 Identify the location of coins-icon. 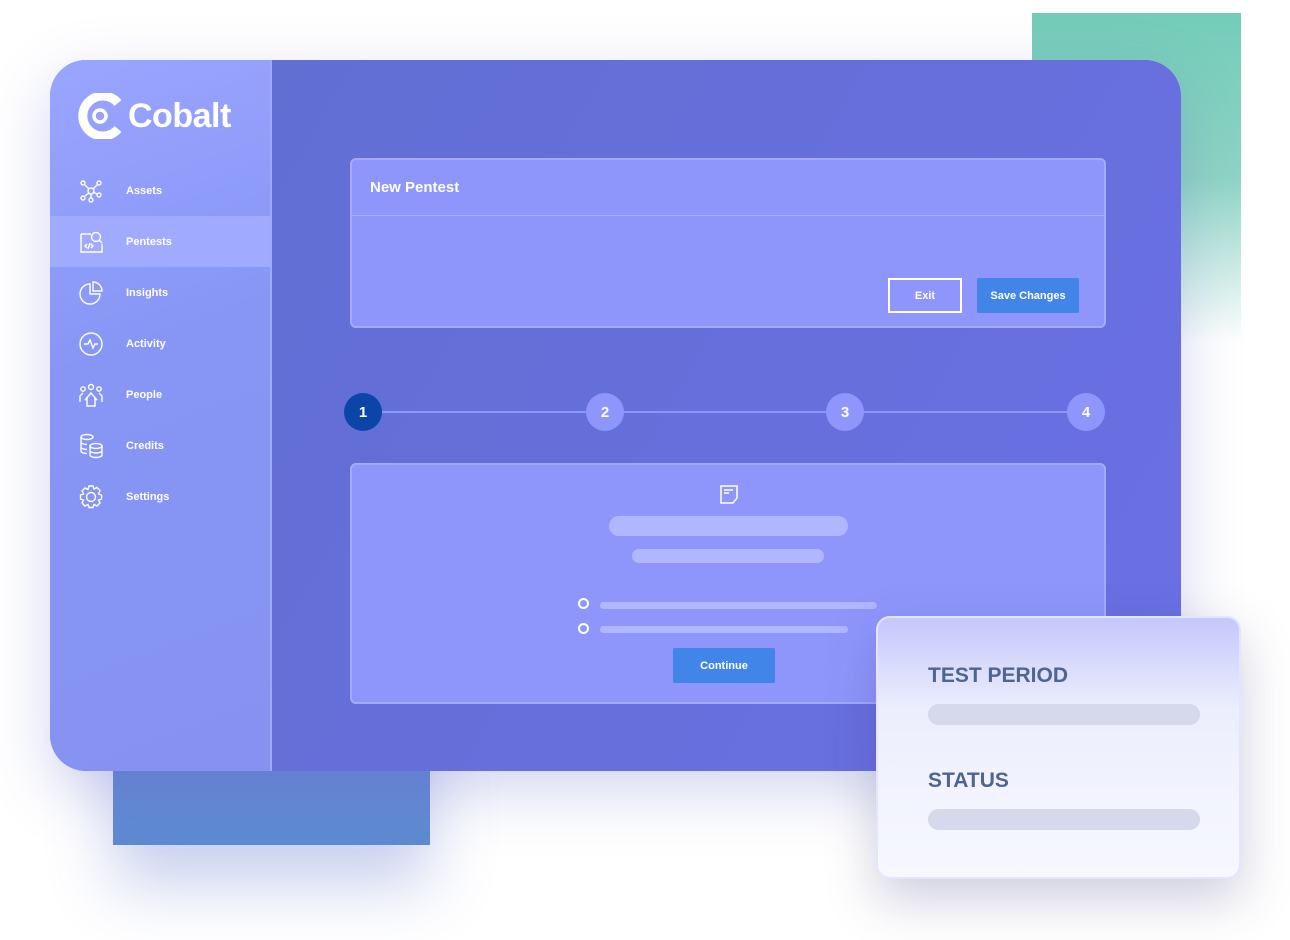
(91, 445).